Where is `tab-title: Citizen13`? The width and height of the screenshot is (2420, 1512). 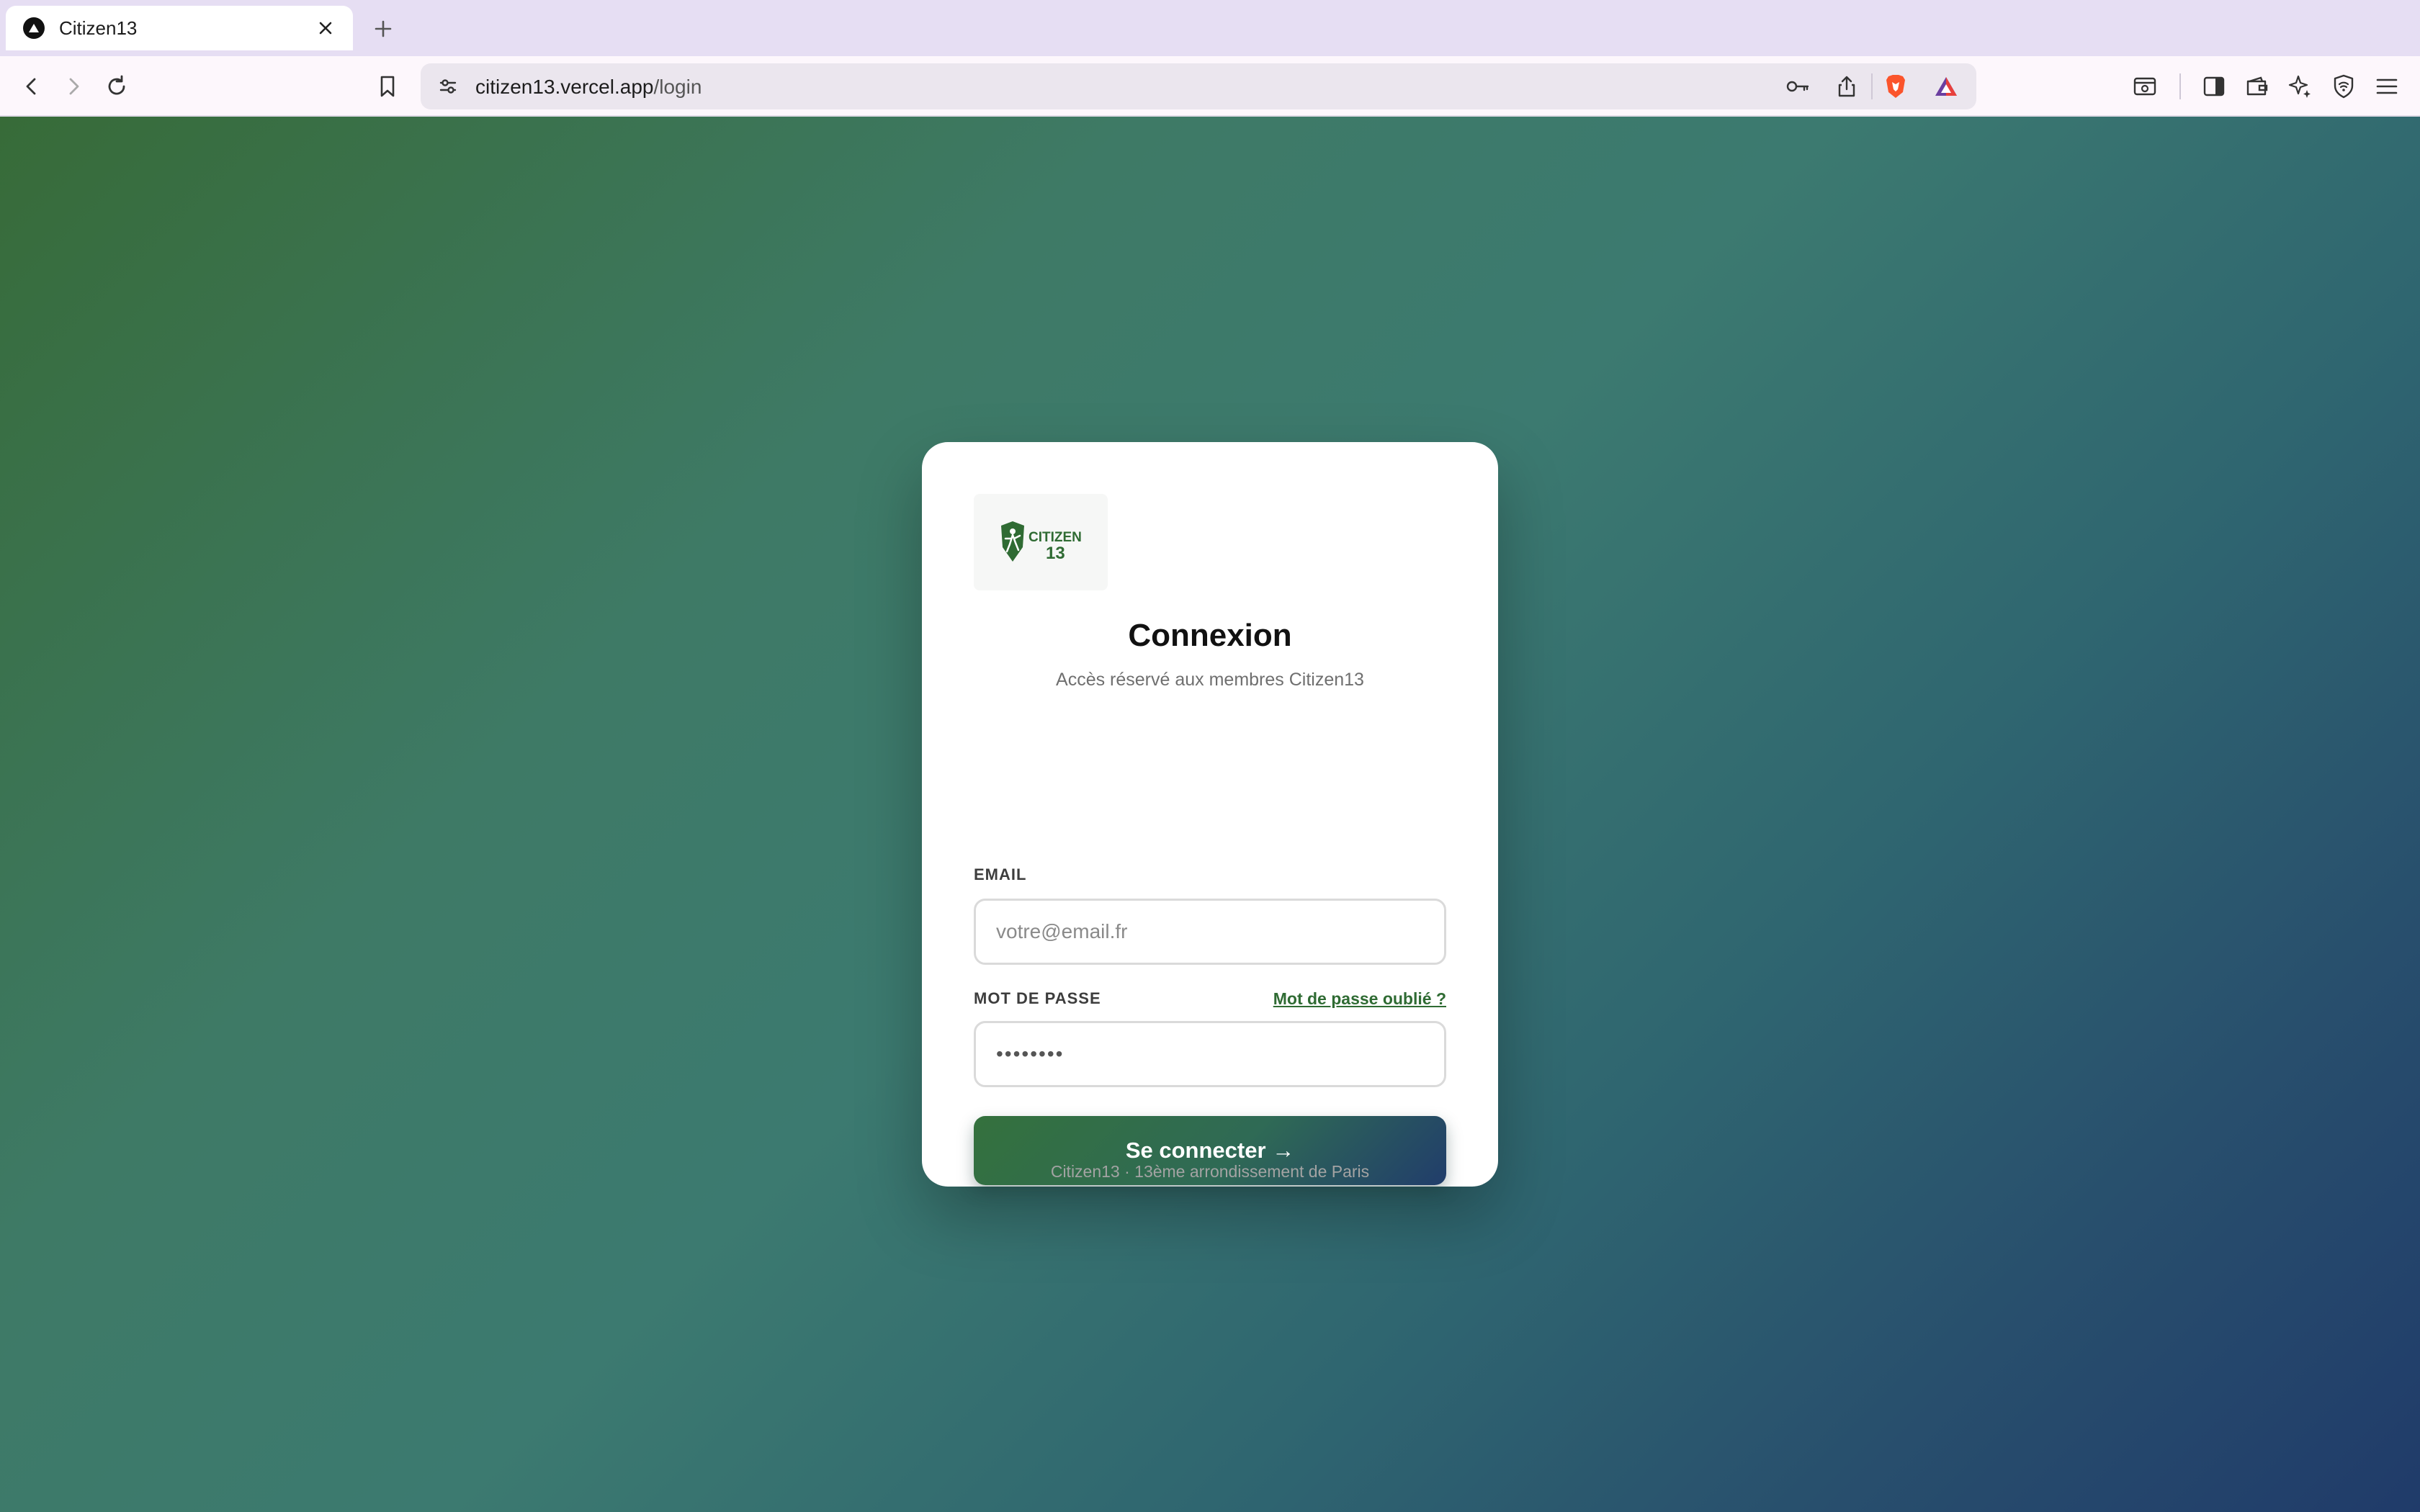 tab-title: Citizen13 is located at coordinates (98, 28).